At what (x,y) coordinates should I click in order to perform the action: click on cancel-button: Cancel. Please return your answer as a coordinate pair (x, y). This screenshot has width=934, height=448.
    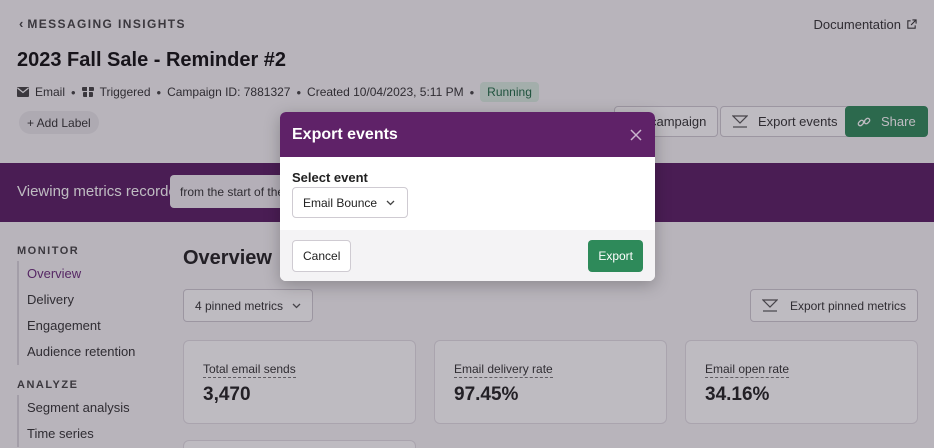
    Looking at the image, I should click on (322, 255).